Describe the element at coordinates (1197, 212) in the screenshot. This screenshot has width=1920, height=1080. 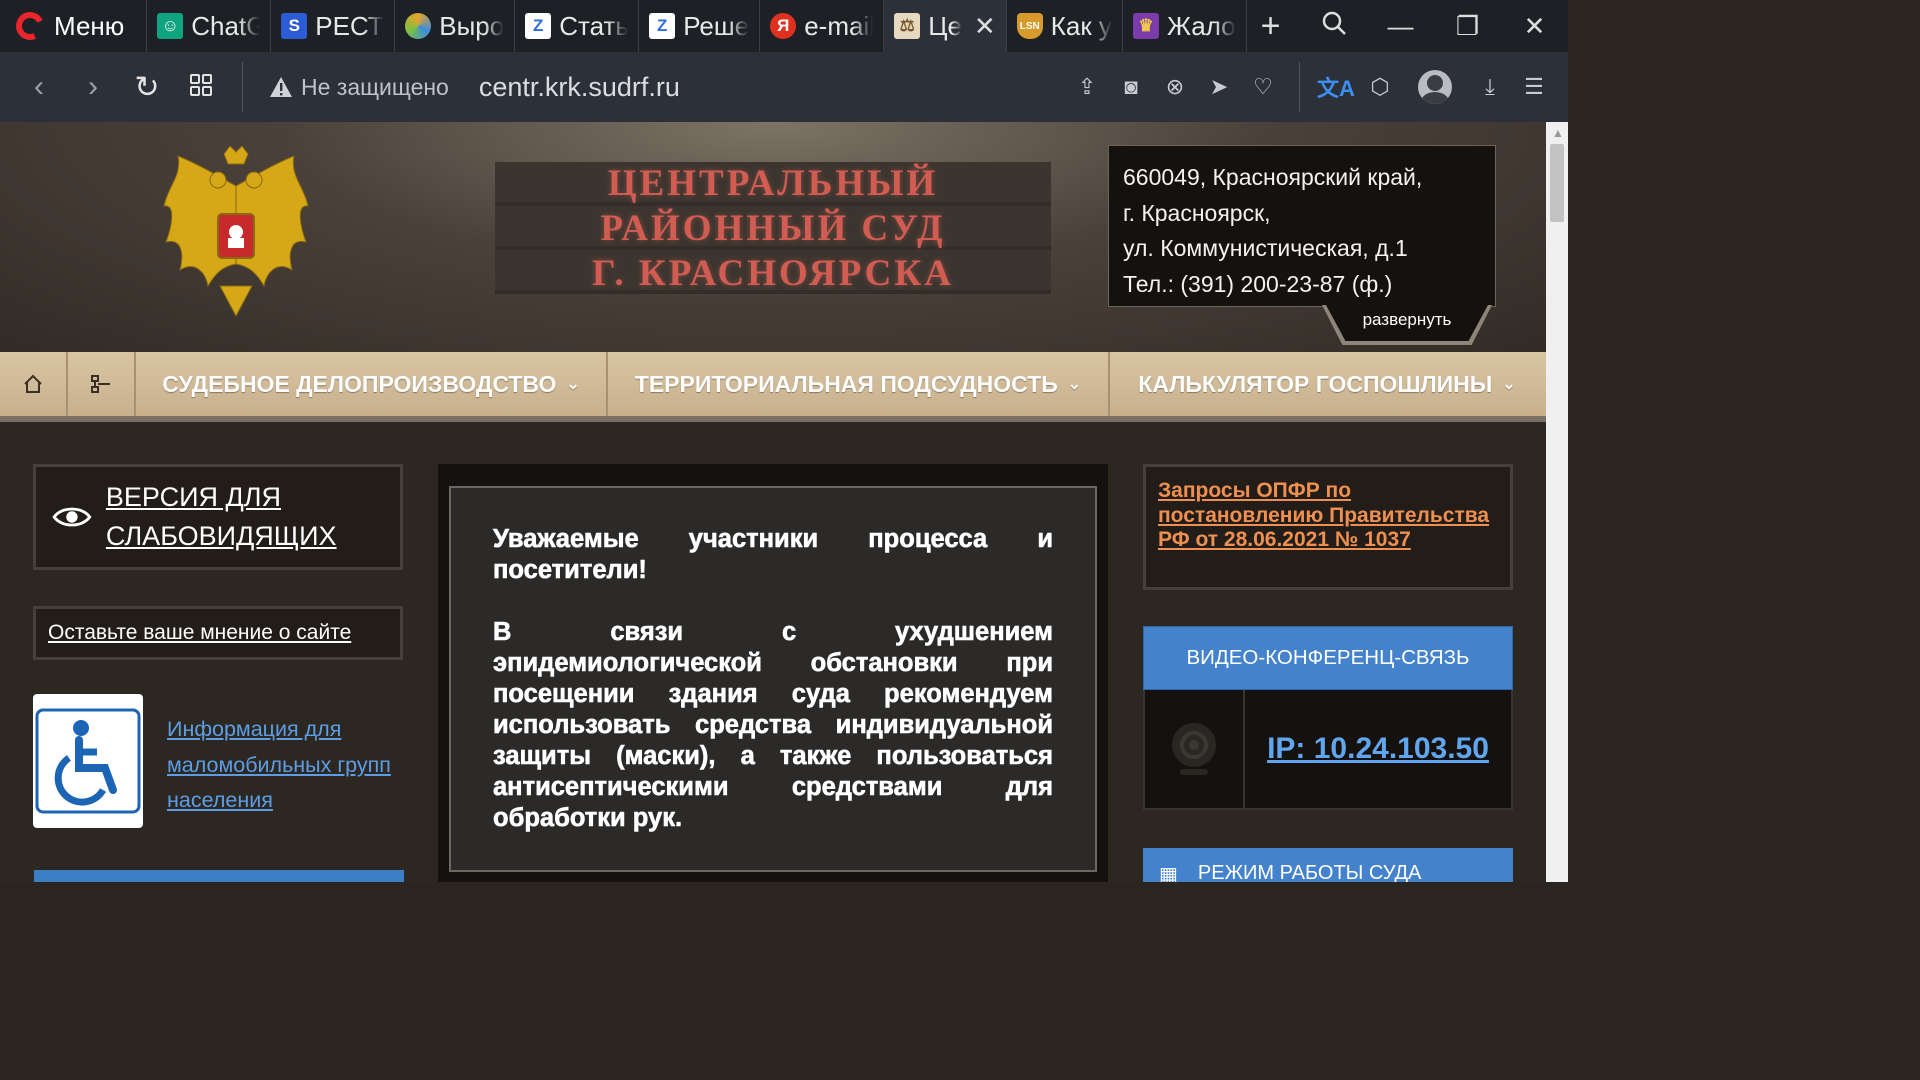
I see `address-line: г. Красноярск,` at that location.